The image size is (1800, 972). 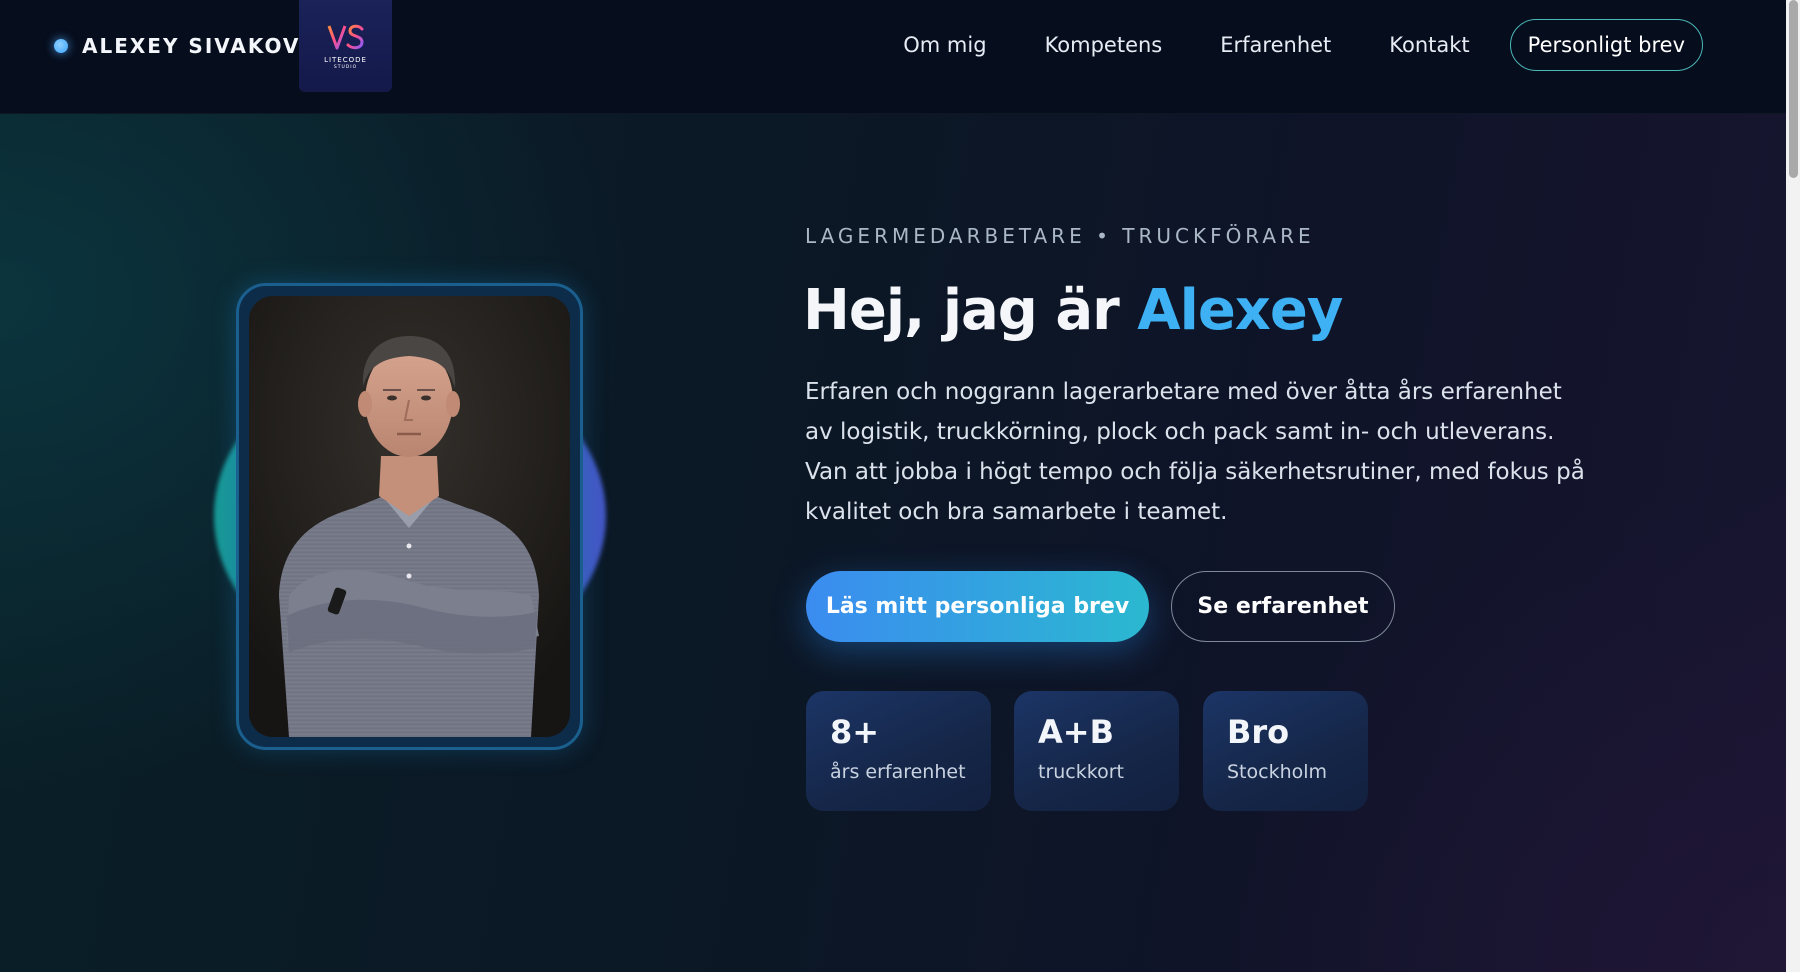 I want to click on logo-text: LITECODE STUDIO, so click(x=345, y=64).